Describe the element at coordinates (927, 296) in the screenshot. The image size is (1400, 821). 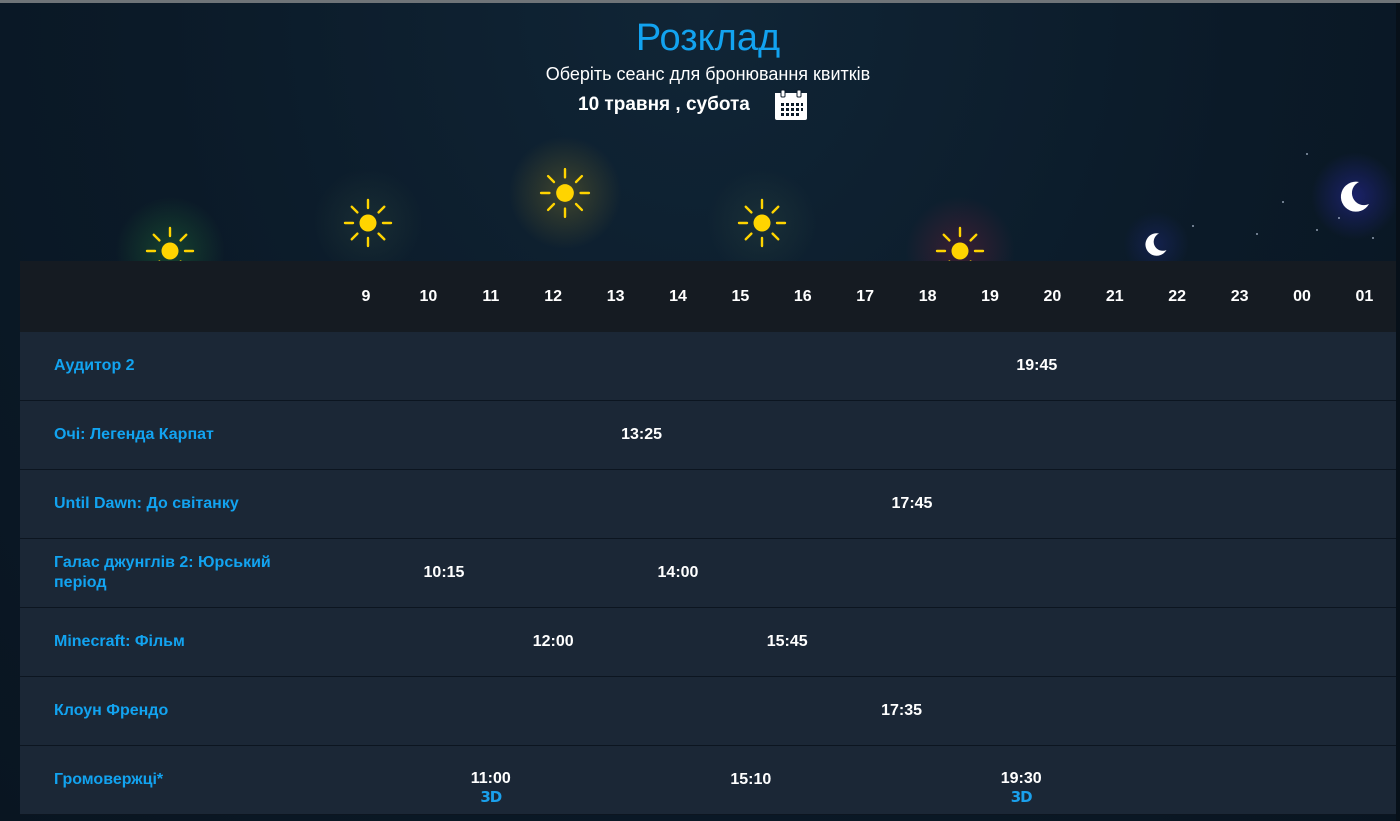
I see `hour-label: 18` at that location.